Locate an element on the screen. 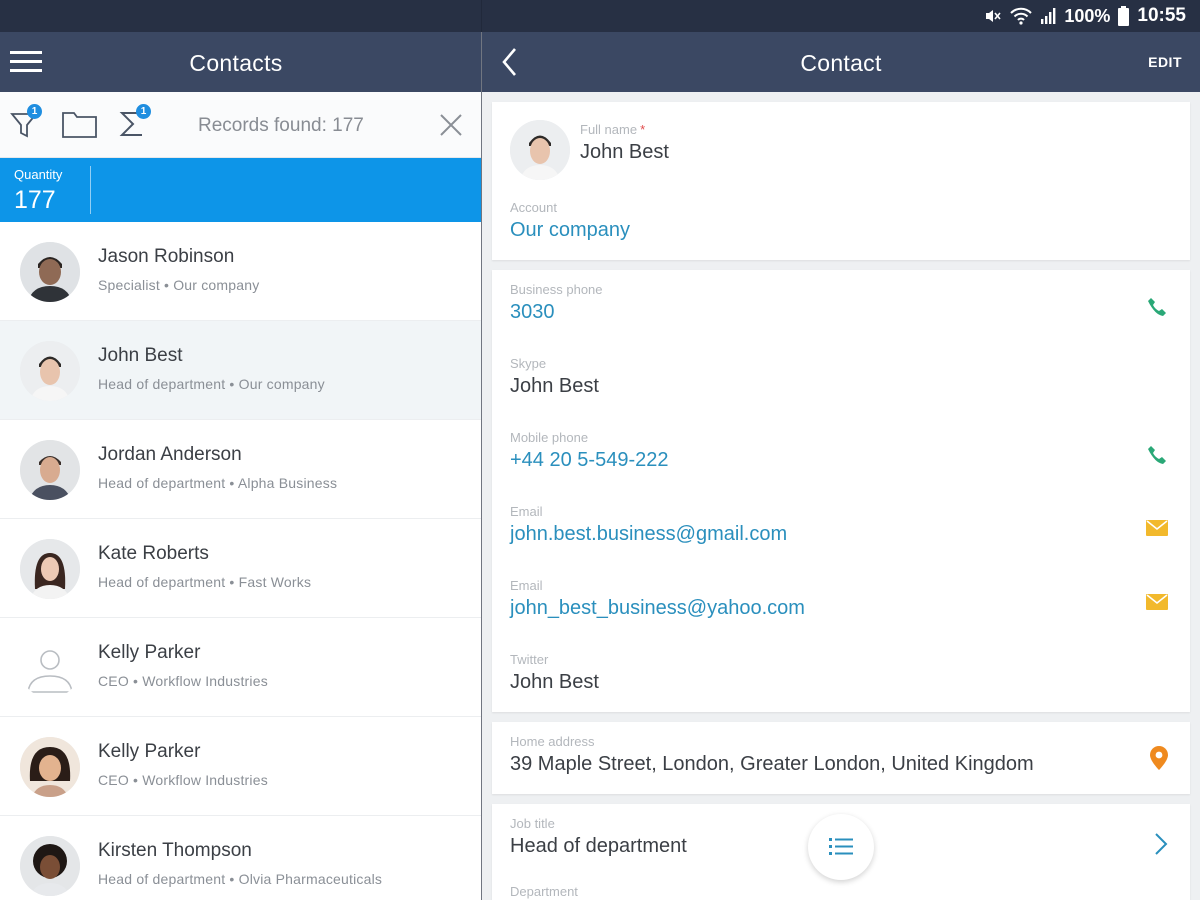 The width and height of the screenshot is (1200, 900). twitter-label: Twitter is located at coordinates (529, 659).